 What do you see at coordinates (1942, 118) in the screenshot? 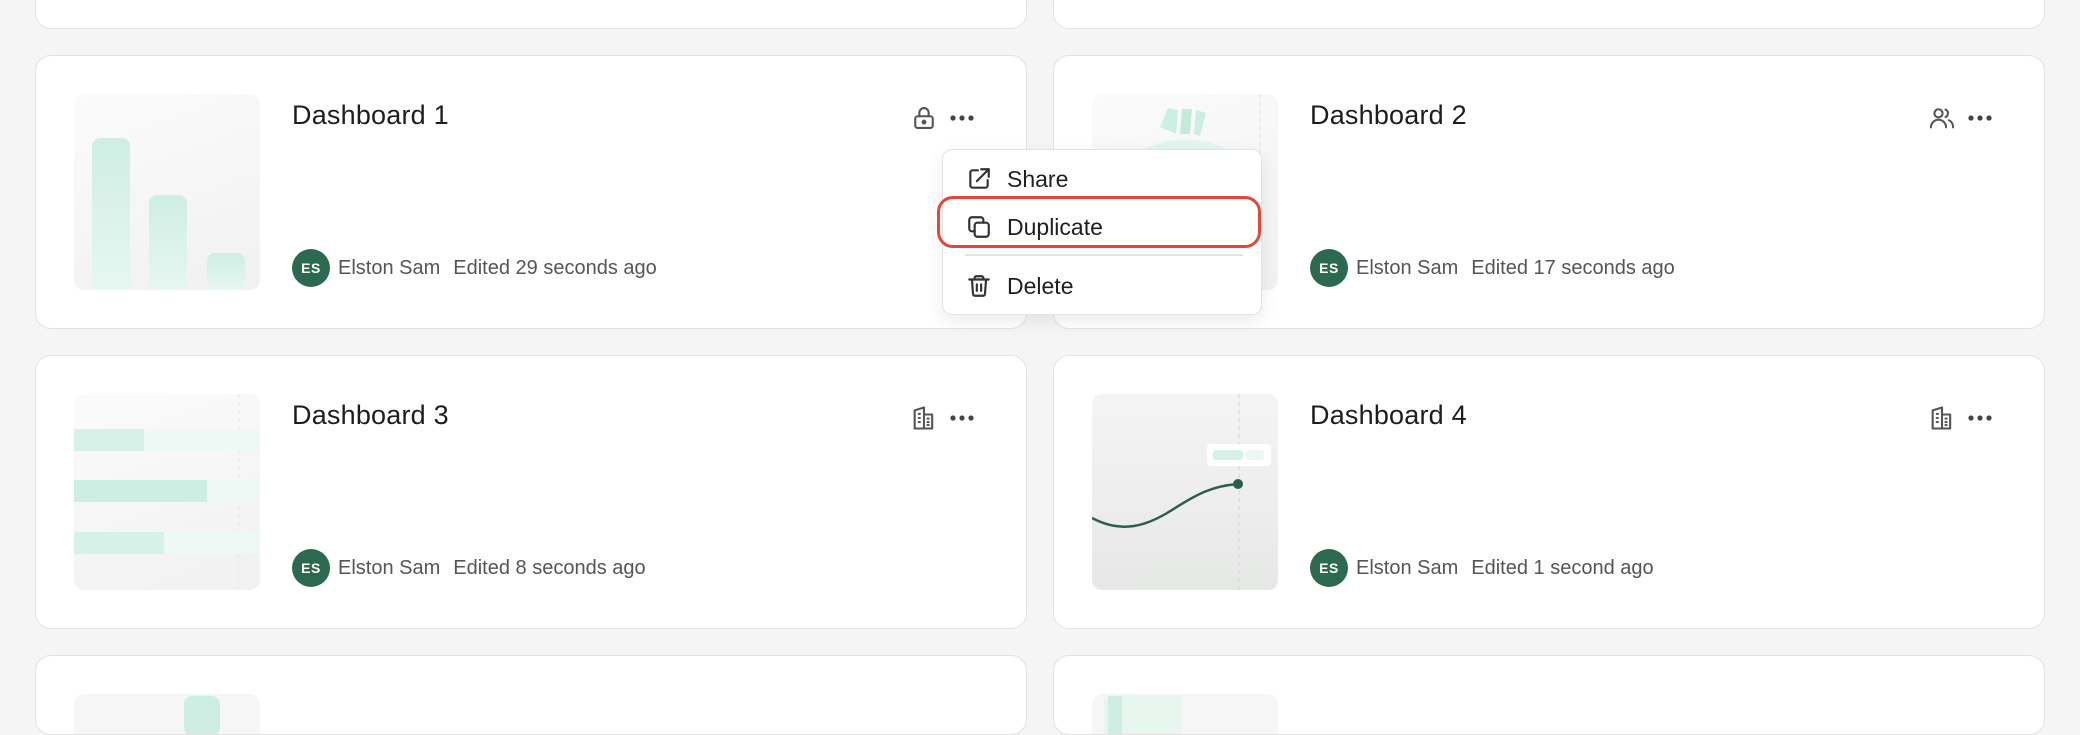
I see `users-icon` at bounding box center [1942, 118].